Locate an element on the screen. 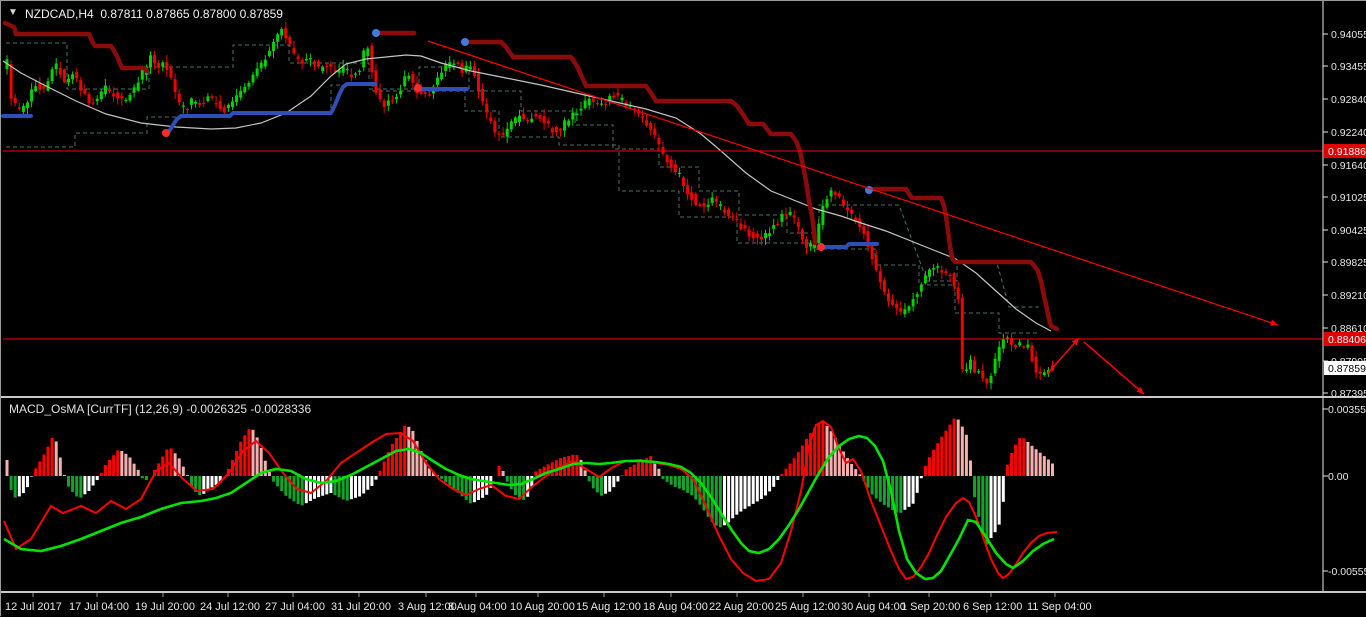  price-tick-label: 0.89825 is located at coordinates (1348, 263).